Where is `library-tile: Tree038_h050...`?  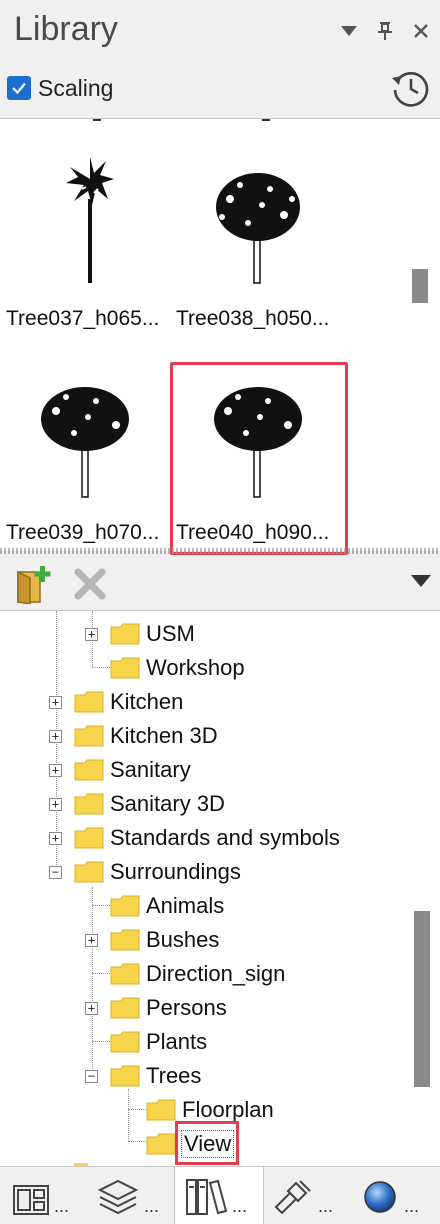 library-tile: Tree038_h050... is located at coordinates (255, 241).